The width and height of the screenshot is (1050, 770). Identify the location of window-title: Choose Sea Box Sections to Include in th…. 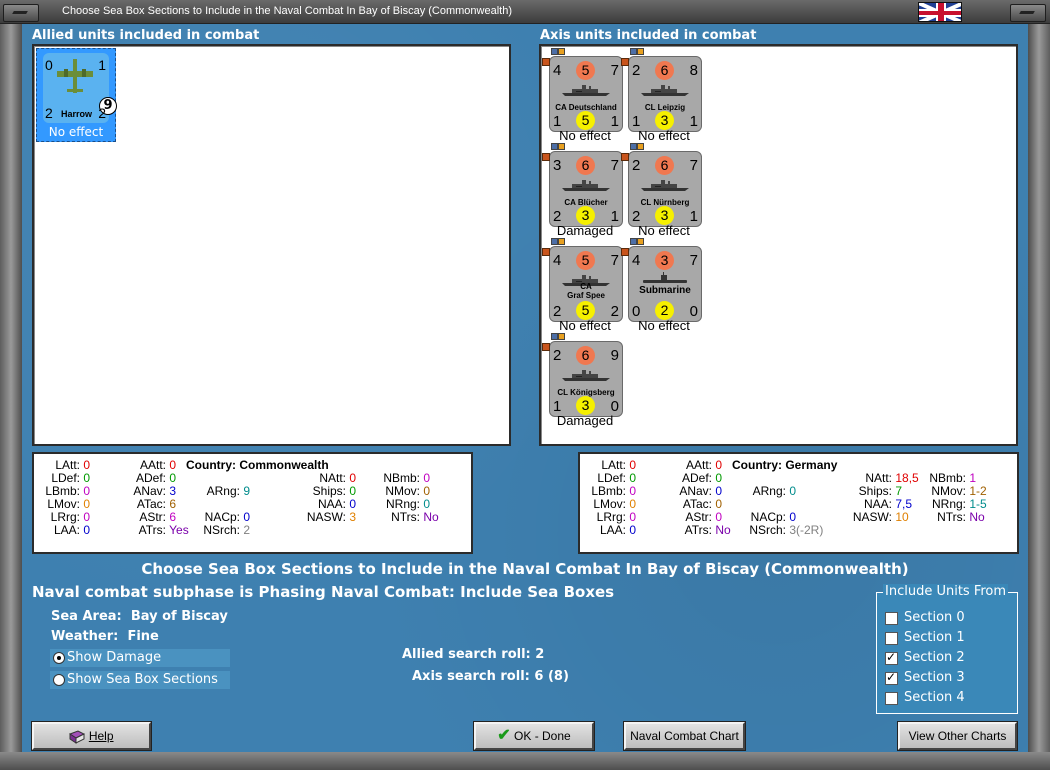
(287, 11).